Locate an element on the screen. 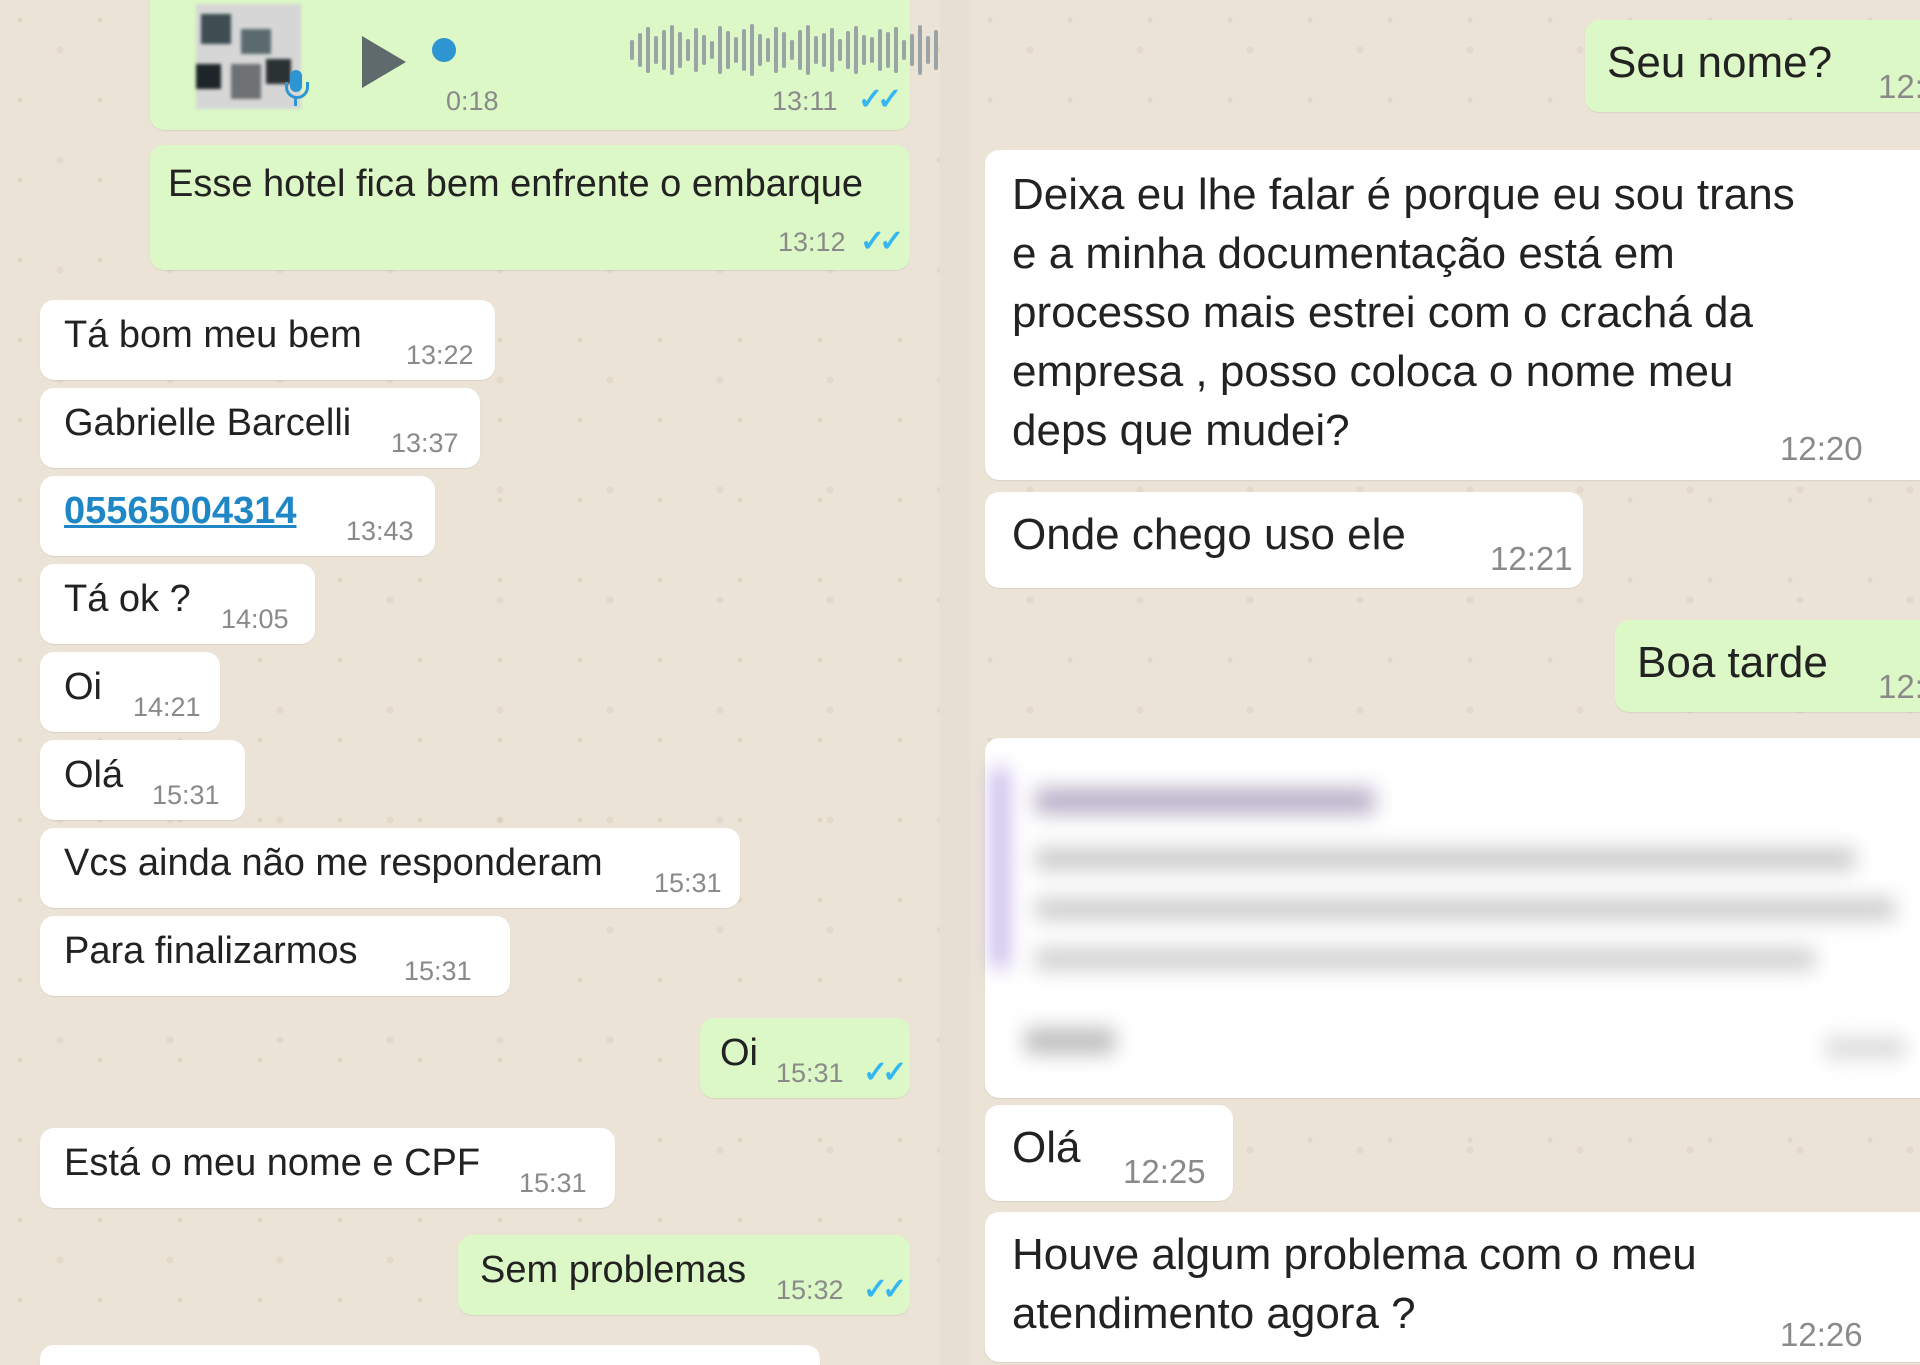  incoming-message: Vcs ainda não me responderam 15:31 is located at coordinates (390, 868).